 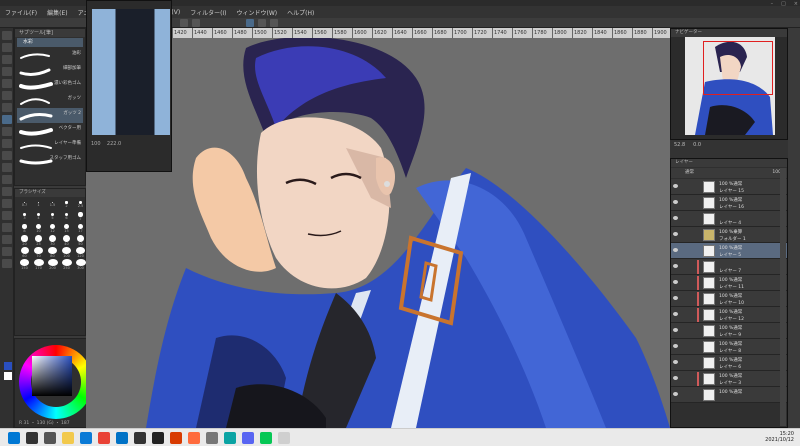 I want to click on paint-icon, so click(x=194, y=438).